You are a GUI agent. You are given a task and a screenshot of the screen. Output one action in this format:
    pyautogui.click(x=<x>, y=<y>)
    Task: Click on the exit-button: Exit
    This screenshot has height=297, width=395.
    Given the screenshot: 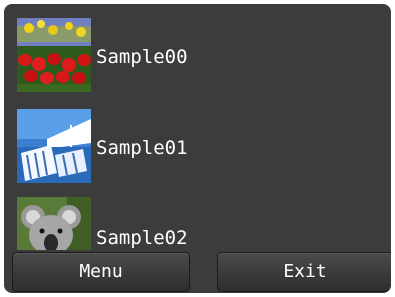 What is the action you would take?
    pyautogui.click(x=304, y=272)
    